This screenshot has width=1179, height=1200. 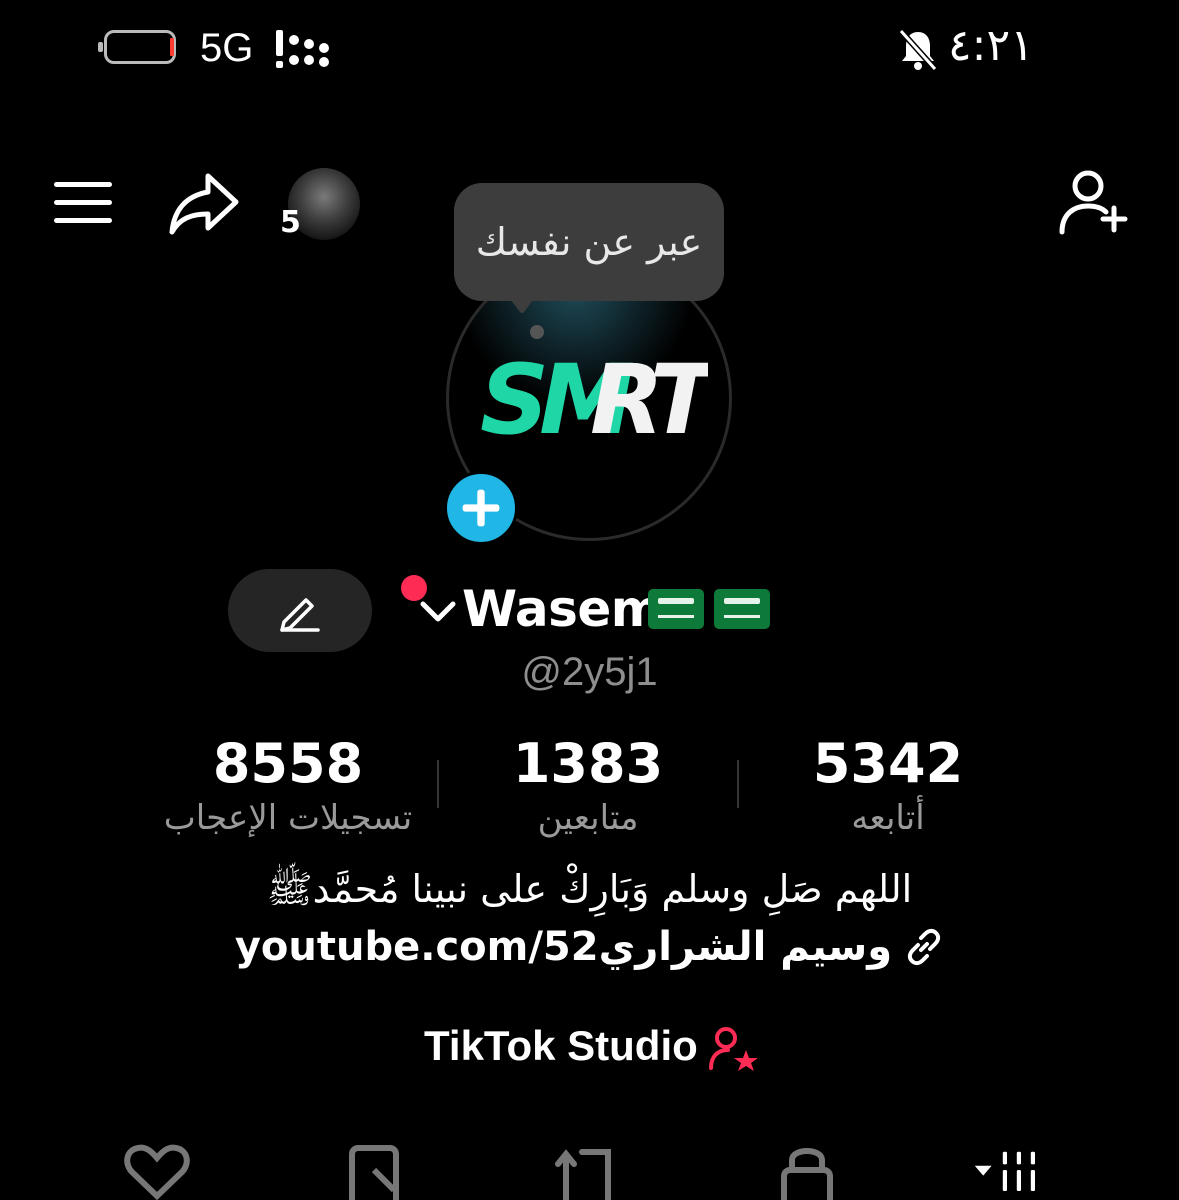 What do you see at coordinates (84, 203) in the screenshot?
I see `menu-icon` at bounding box center [84, 203].